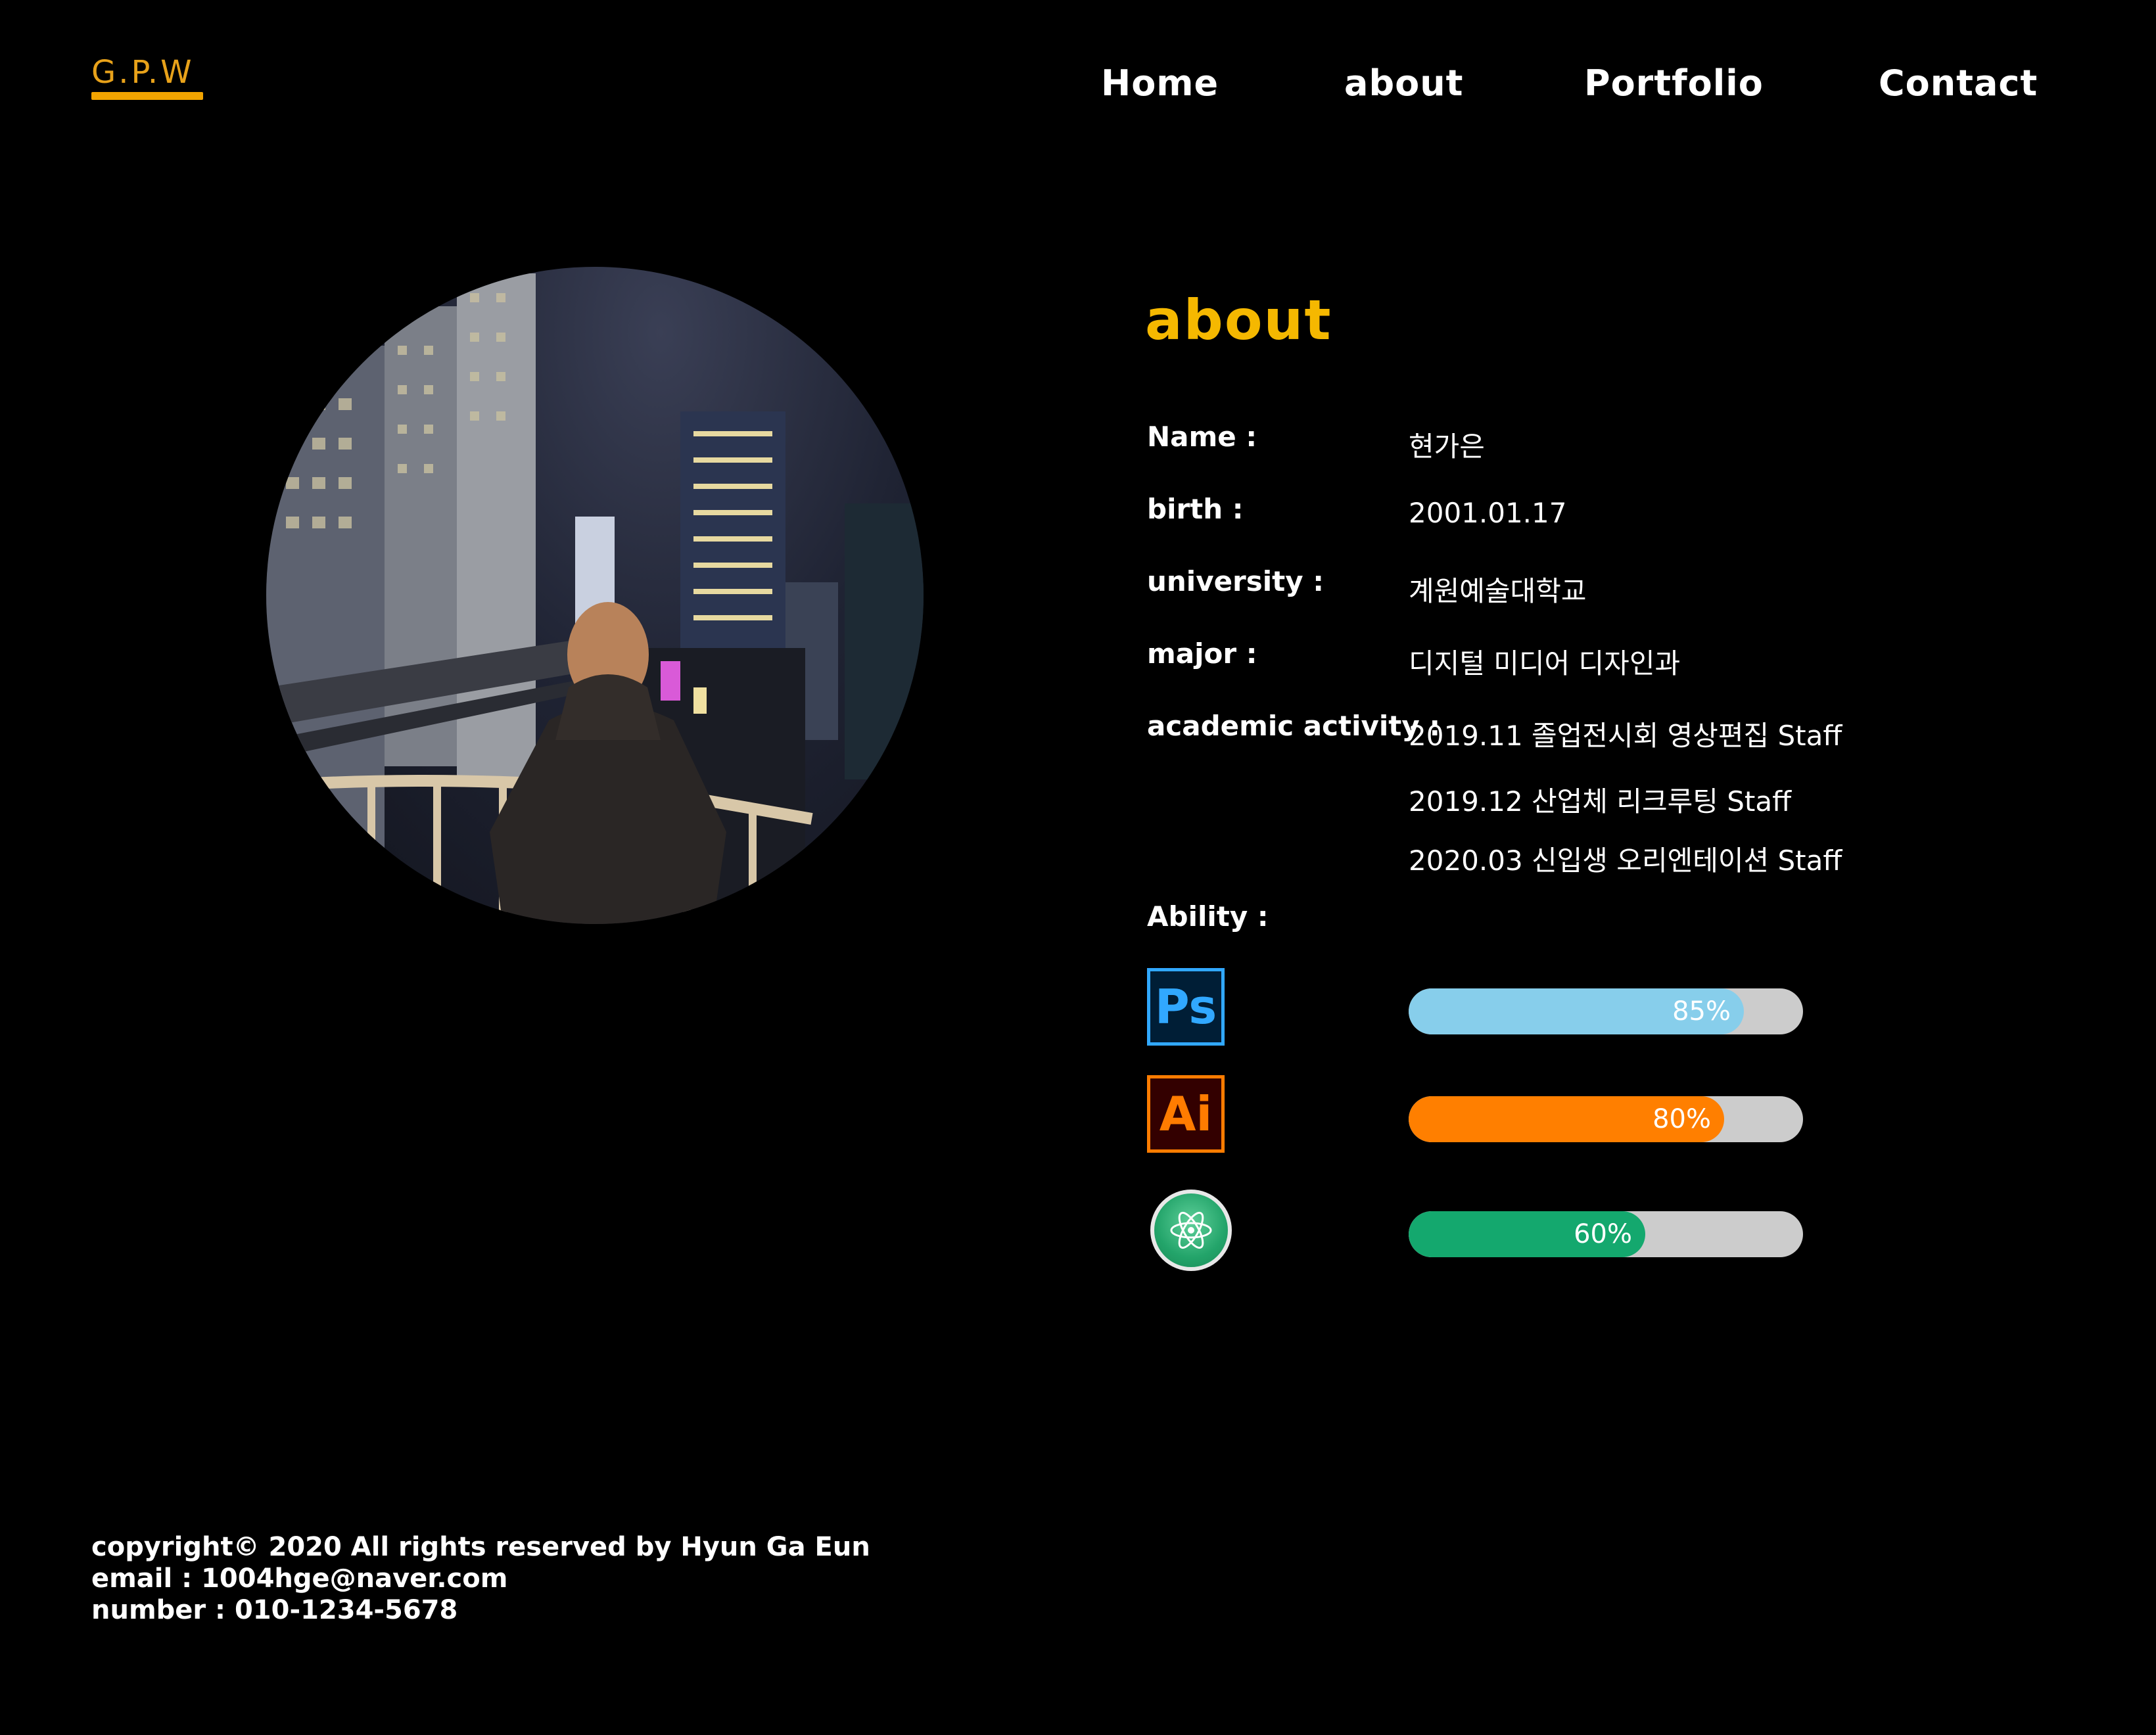 Image resolution: width=2156 pixels, height=1735 pixels. What do you see at coordinates (1186, 1007) in the screenshot?
I see `photoshop-icon: Ps` at bounding box center [1186, 1007].